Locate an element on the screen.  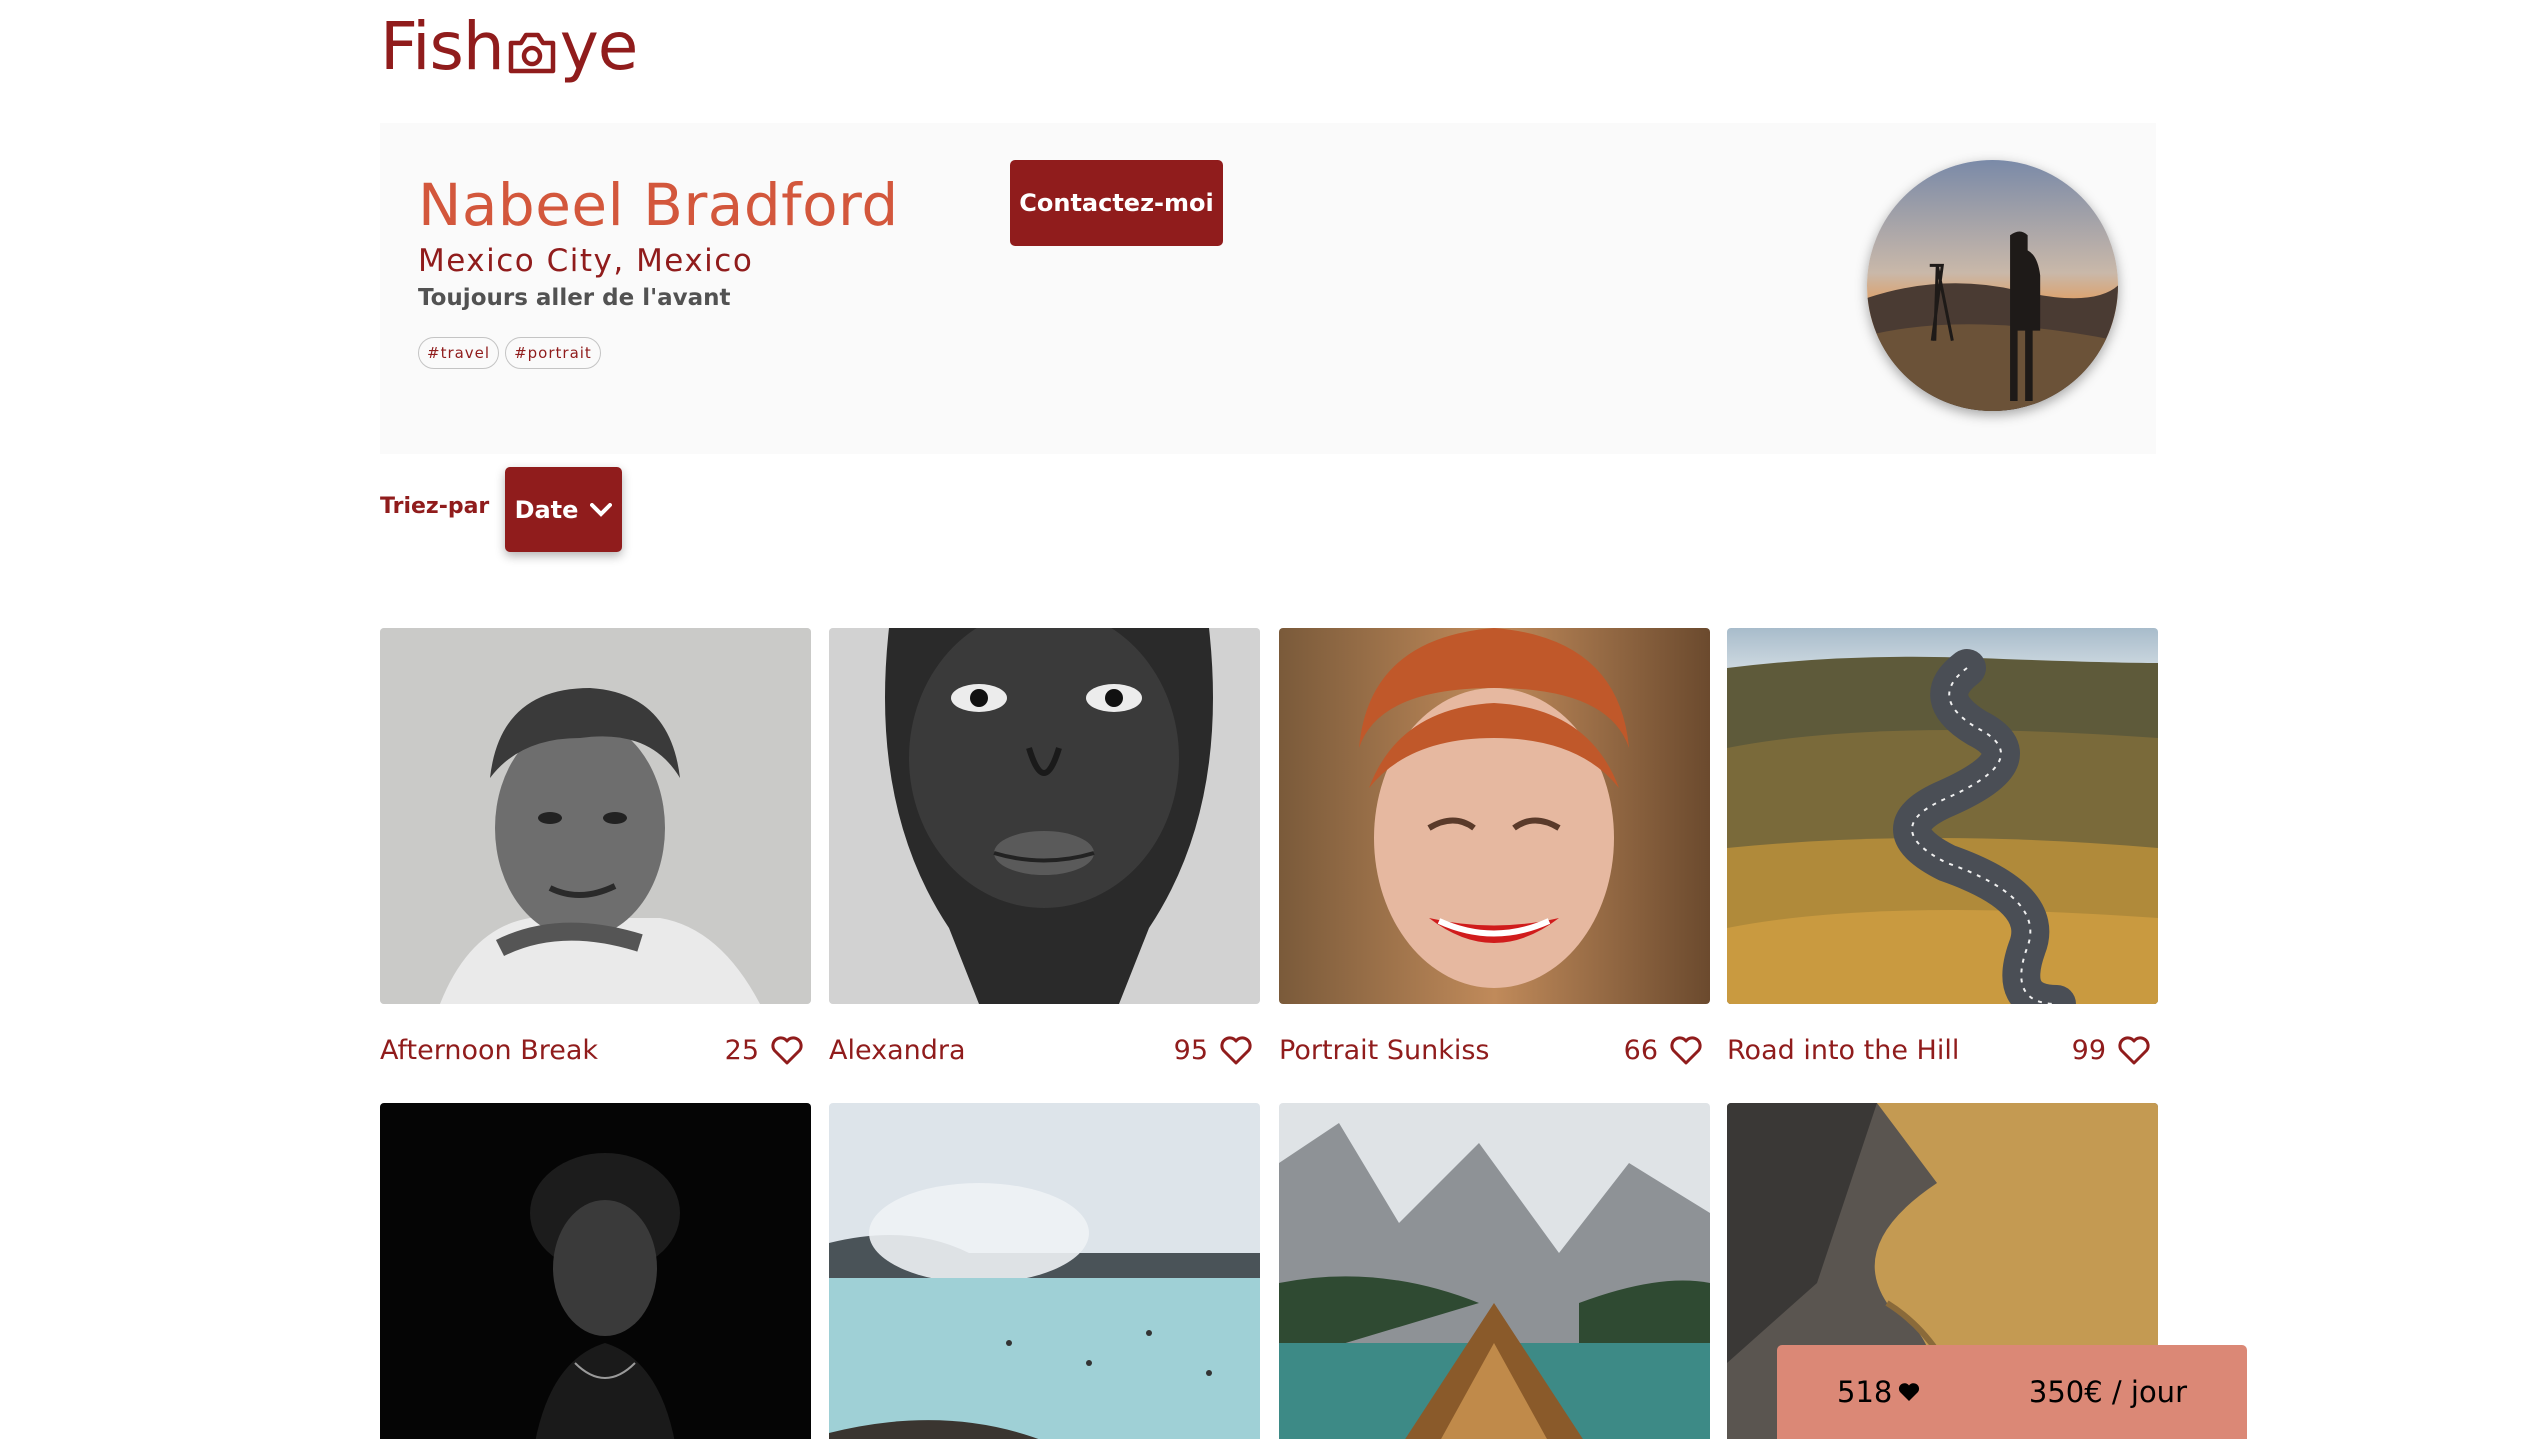
media-card: Afternoon Break 25 is located at coordinates (595, 847).